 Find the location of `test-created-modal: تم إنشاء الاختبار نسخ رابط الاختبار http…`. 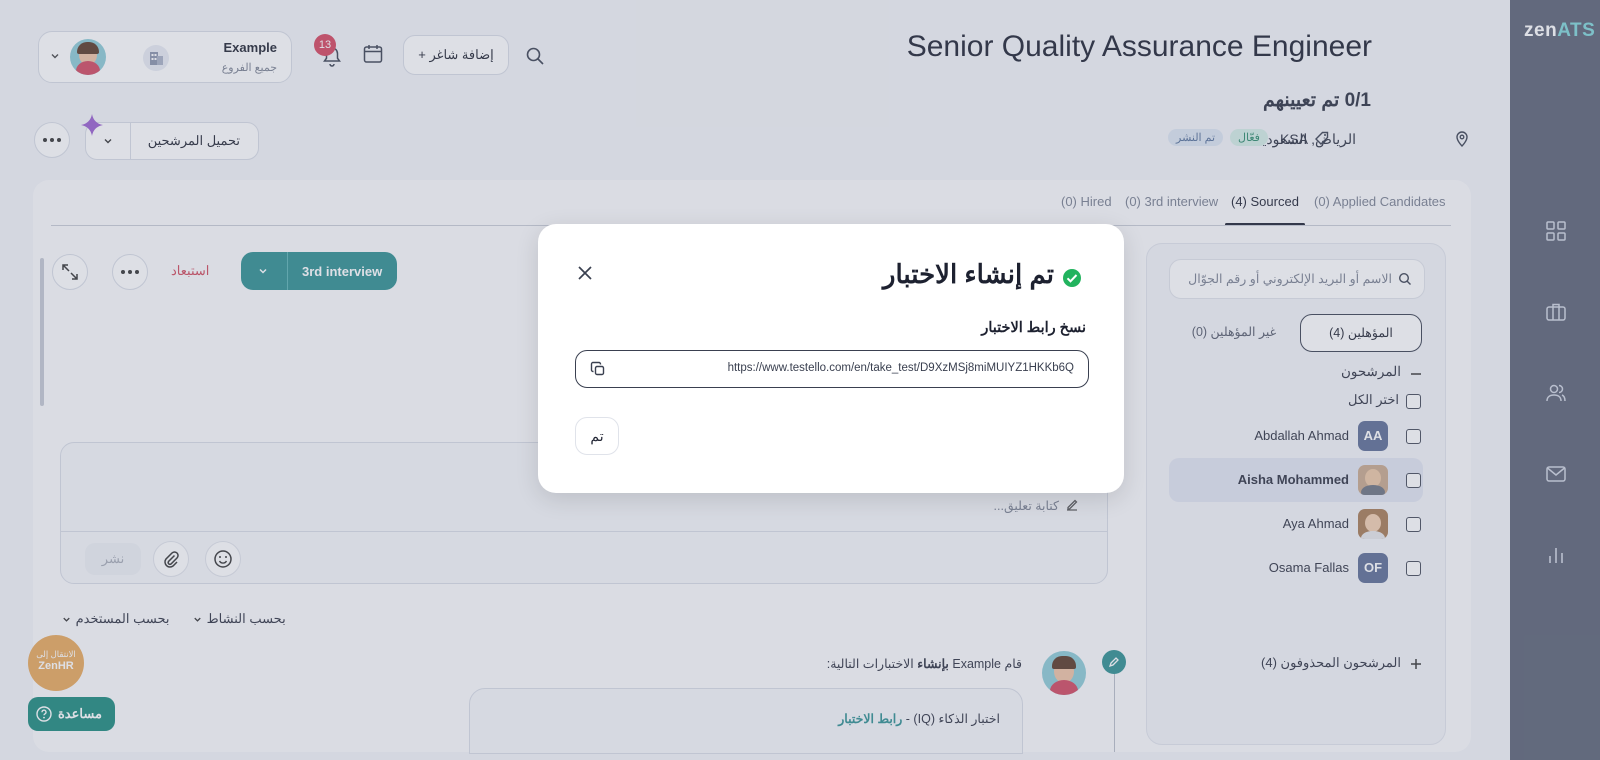

test-created-modal: تم إنشاء الاختبار نسخ رابط الاختبار http… is located at coordinates (831, 358).